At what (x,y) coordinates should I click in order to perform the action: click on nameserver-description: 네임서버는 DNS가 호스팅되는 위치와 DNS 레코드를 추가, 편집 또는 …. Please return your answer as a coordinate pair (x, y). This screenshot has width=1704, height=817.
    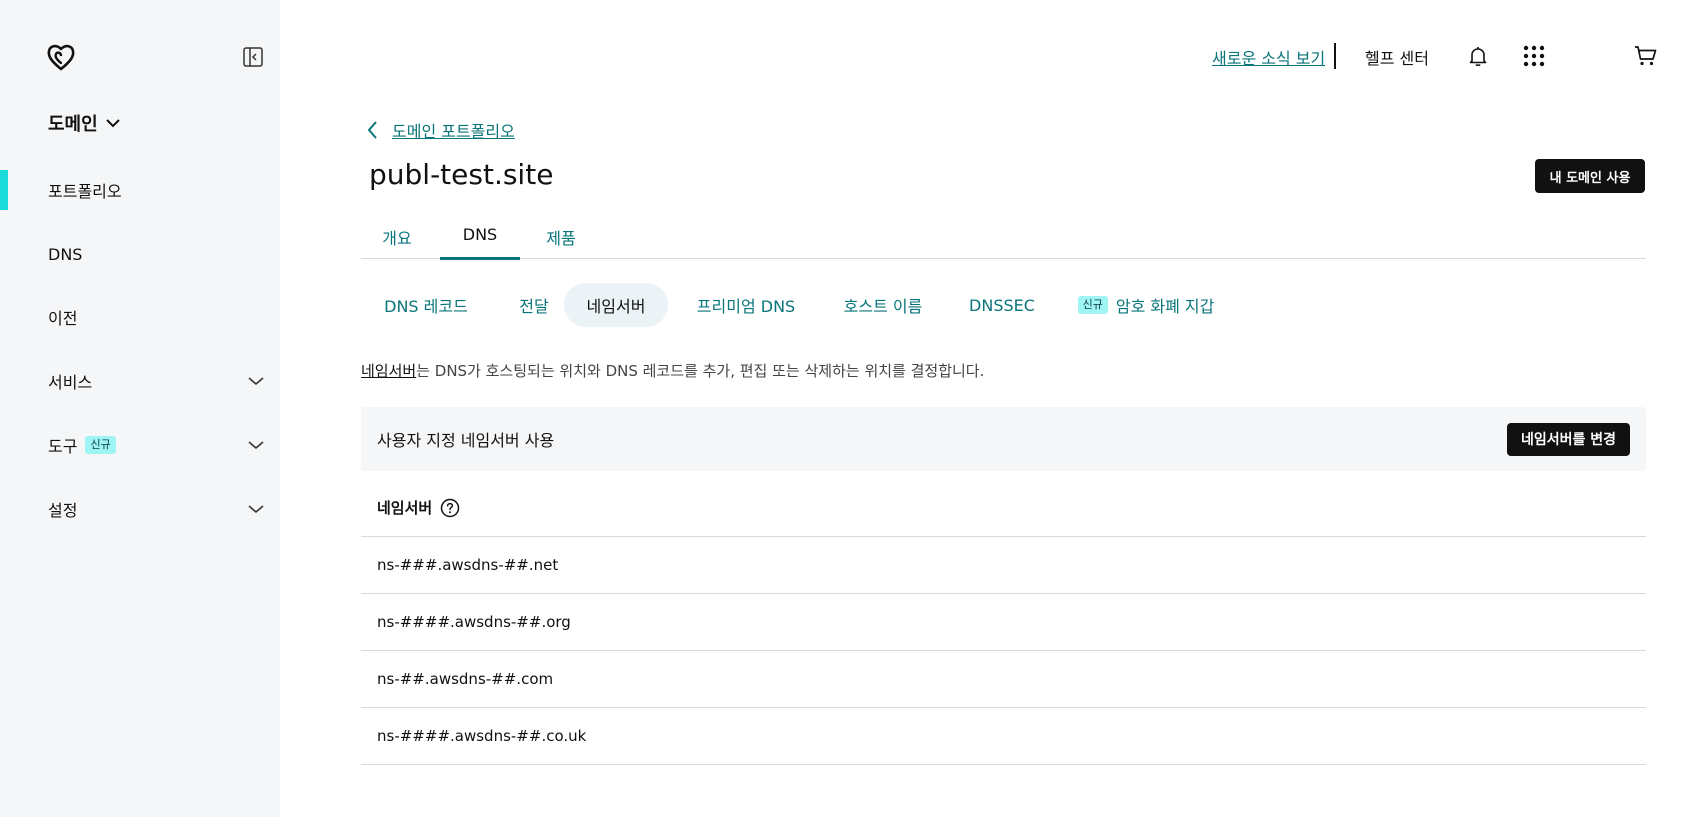
    Looking at the image, I should click on (672, 370).